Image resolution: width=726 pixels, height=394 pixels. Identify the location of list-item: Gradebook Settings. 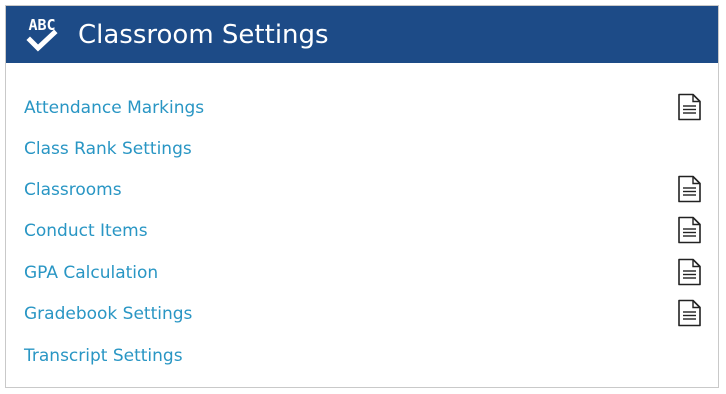
(362, 313).